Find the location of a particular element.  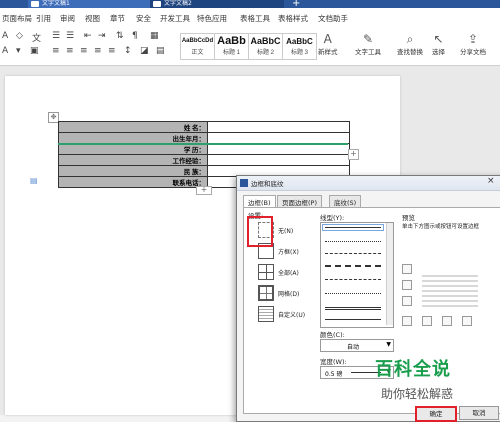

menu-doc-assistant: 文档助手 is located at coordinates (333, 18).